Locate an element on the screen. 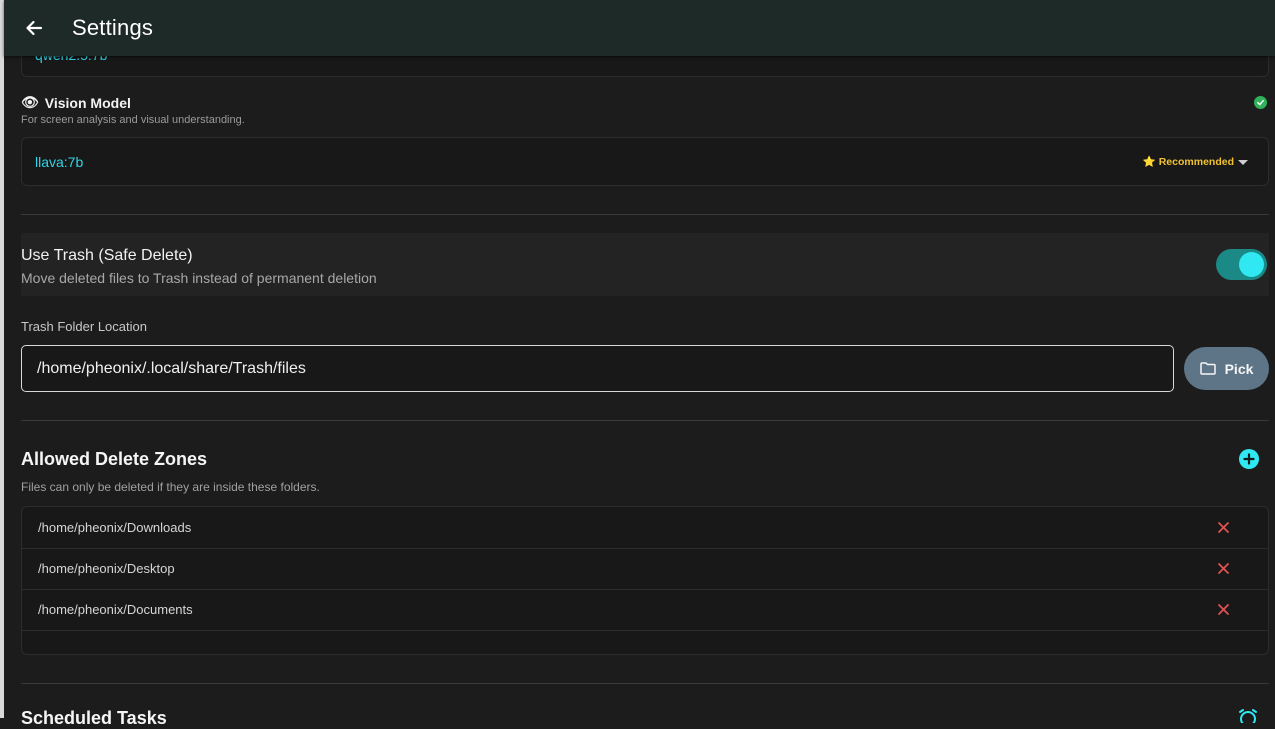 The image size is (1275, 729). recommended-label: Recommended is located at coordinates (1196, 161).